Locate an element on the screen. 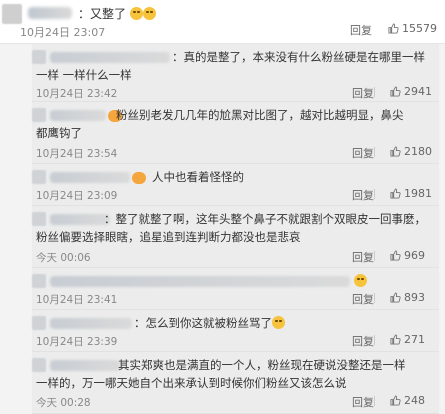 This screenshot has height=414, width=445. like-button: 271 is located at coordinates (407, 339).